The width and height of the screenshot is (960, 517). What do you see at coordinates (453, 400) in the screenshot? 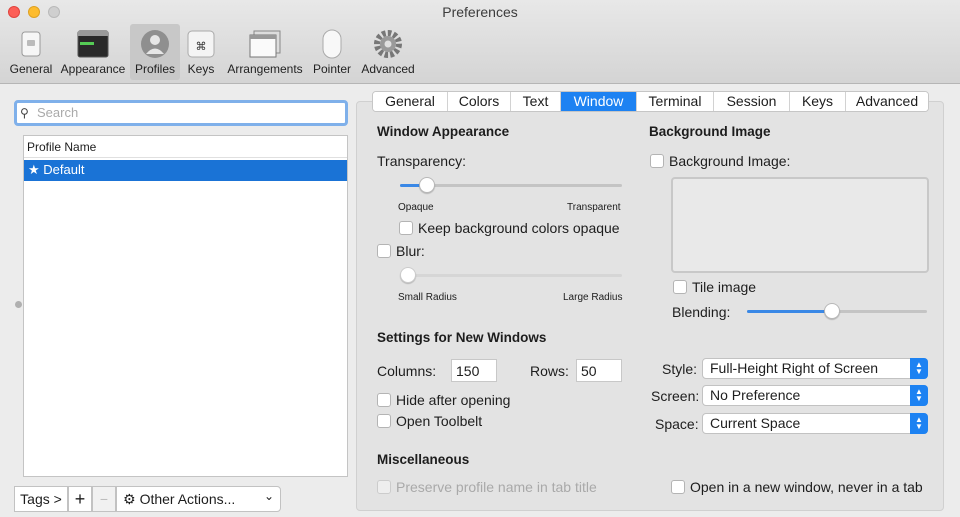
I see `hide-after-opening-label: Hide after opening` at bounding box center [453, 400].